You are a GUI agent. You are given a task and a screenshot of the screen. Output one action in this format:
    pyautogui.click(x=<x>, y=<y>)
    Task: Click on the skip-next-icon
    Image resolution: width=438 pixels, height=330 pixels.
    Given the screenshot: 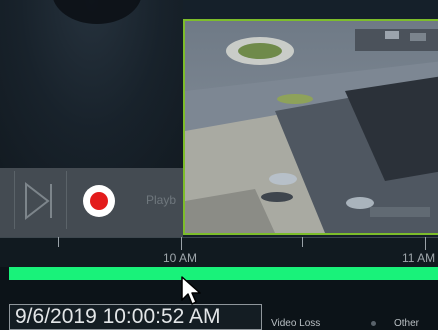 What is the action you would take?
    pyautogui.click(x=38, y=201)
    